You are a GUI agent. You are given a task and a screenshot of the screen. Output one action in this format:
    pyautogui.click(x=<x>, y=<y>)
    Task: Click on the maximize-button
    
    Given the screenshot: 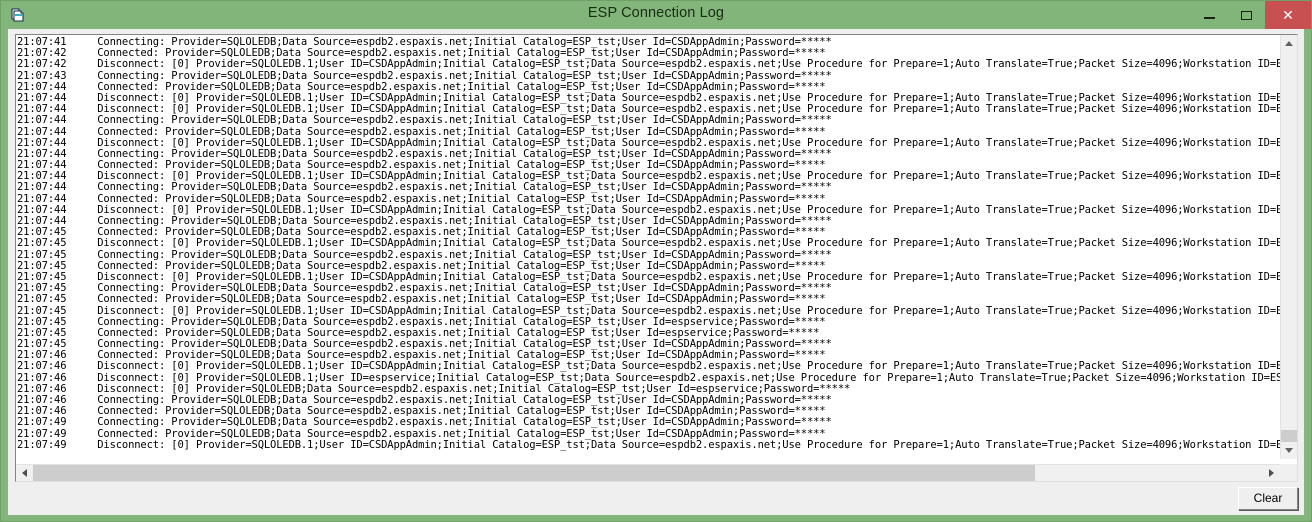 What is the action you would take?
    pyautogui.click(x=1246, y=15)
    